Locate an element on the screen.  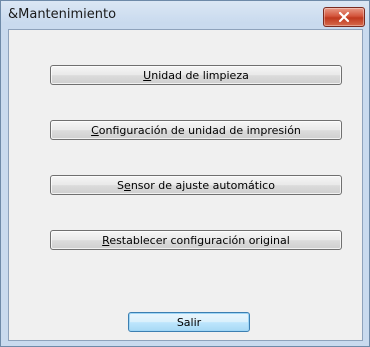
exit-button-label: Salir is located at coordinates (189, 322).